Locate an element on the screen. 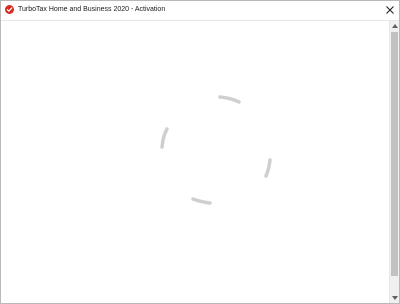 Image resolution: width=400 pixels, height=304 pixels. scroll-up-arrow-icon is located at coordinates (394, 26).